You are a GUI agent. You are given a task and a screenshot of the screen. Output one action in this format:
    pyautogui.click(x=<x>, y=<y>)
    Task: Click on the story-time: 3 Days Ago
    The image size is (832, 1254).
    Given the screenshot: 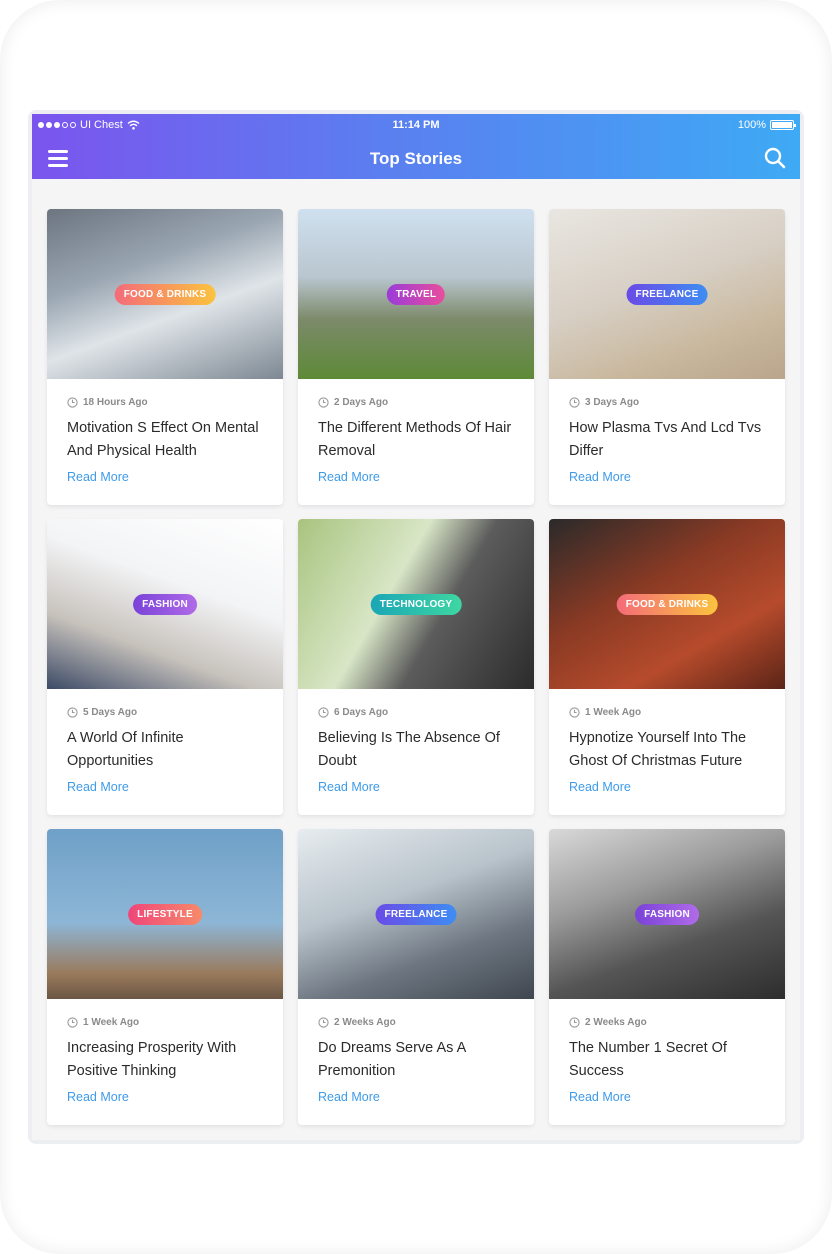 What is the action you would take?
    pyautogui.click(x=612, y=402)
    